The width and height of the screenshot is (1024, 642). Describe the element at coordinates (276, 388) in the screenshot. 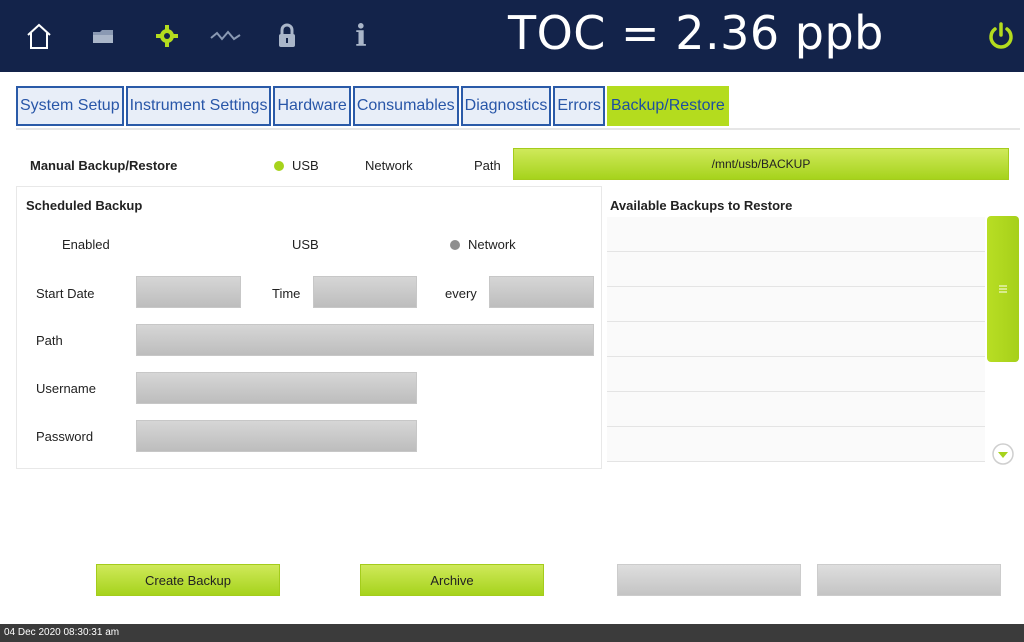

I see `username-field` at that location.